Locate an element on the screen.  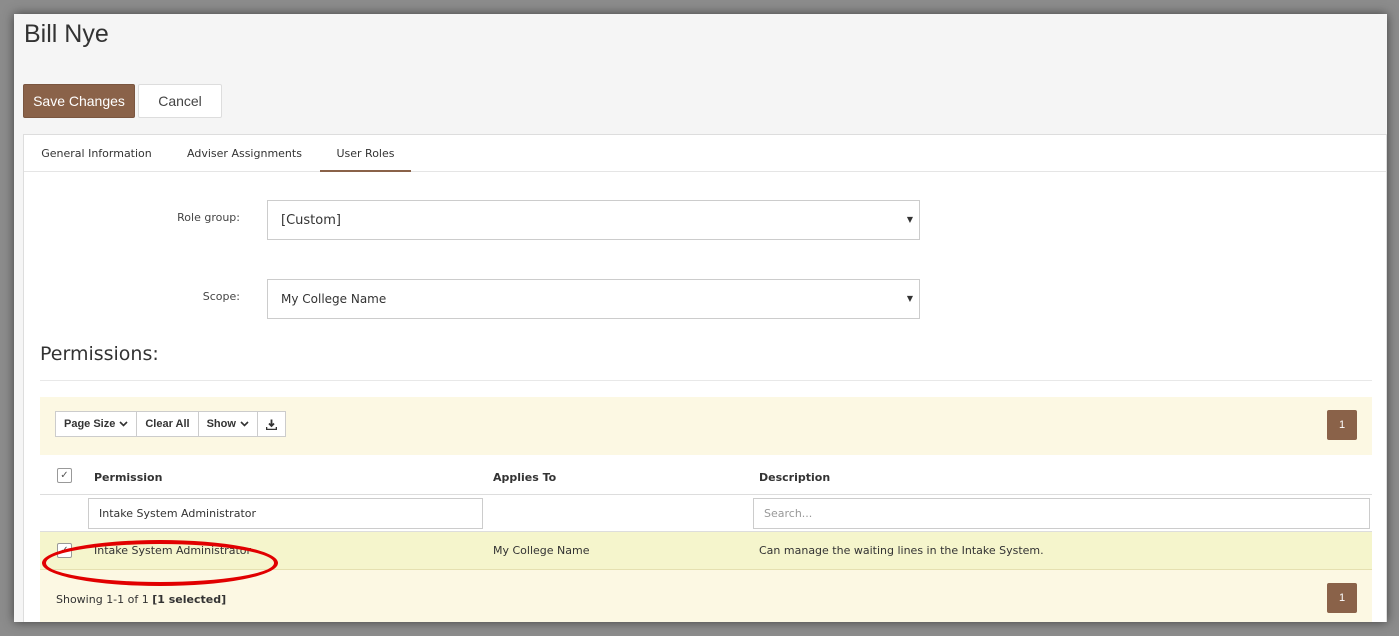
page-size-label: Page Size is located at coordinates (90, 424).